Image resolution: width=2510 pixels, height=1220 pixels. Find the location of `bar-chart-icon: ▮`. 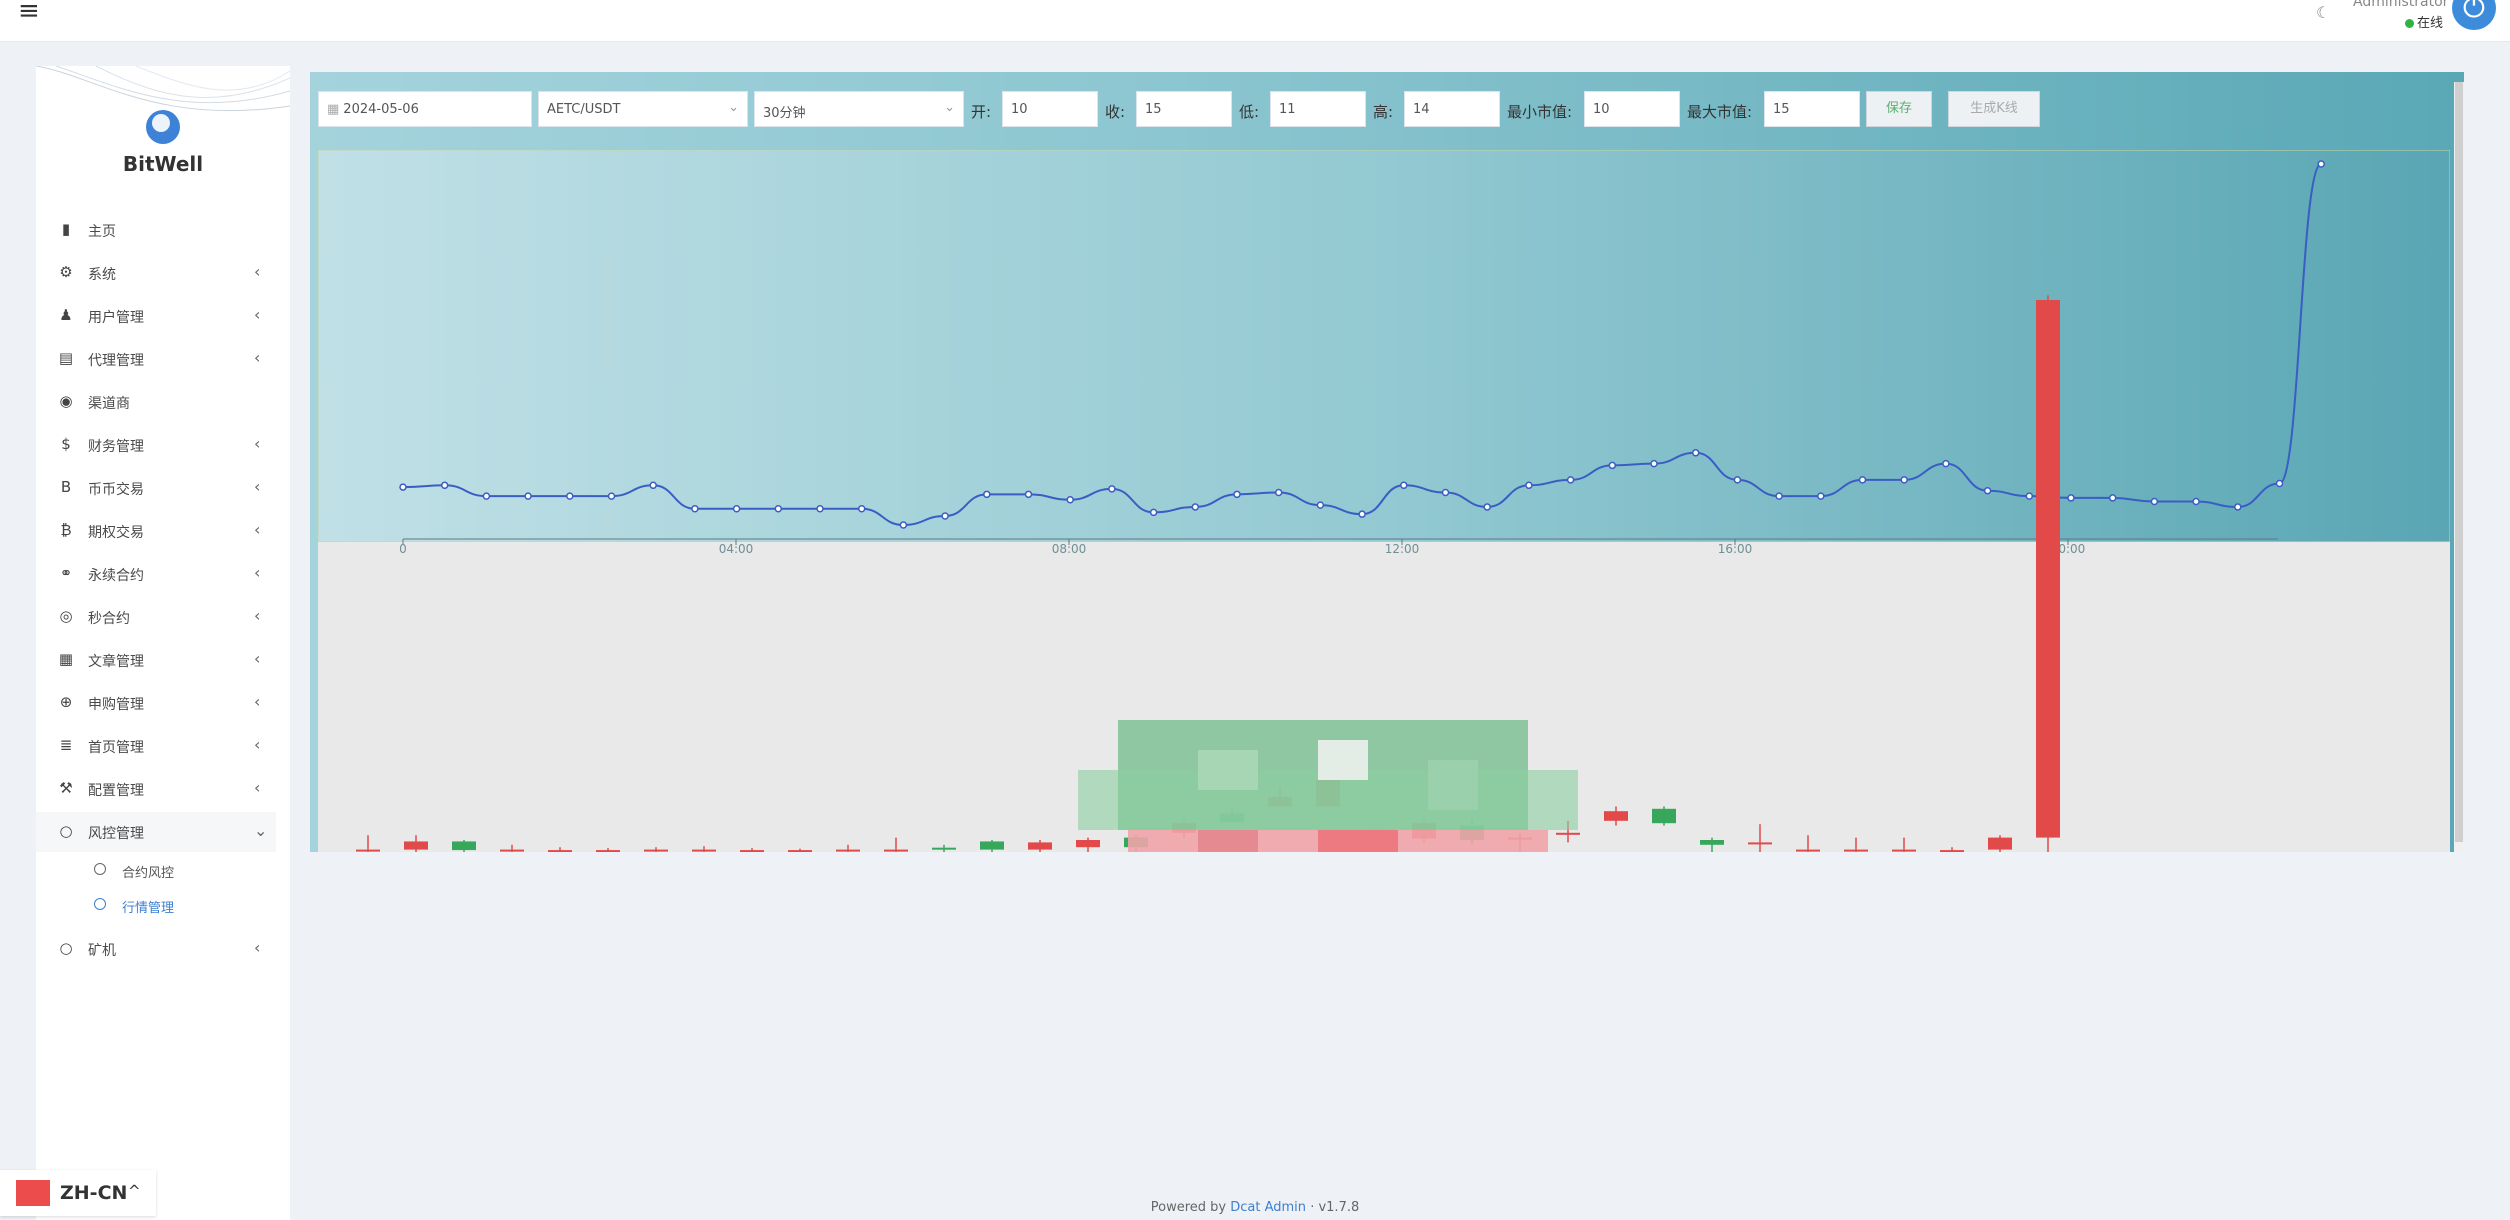

bar-chart-icon: ▮ is located at coordinates (66, 229).